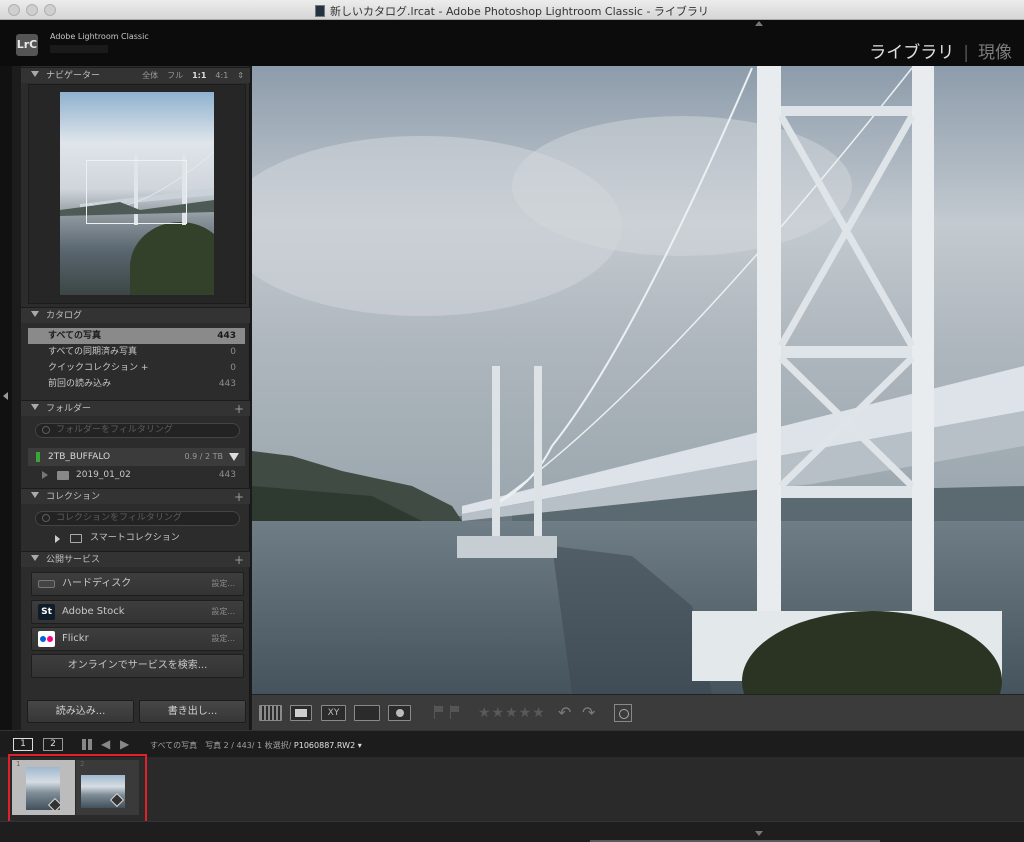  I want to click on rotate-right-icon: ↷, so click(588, 712).